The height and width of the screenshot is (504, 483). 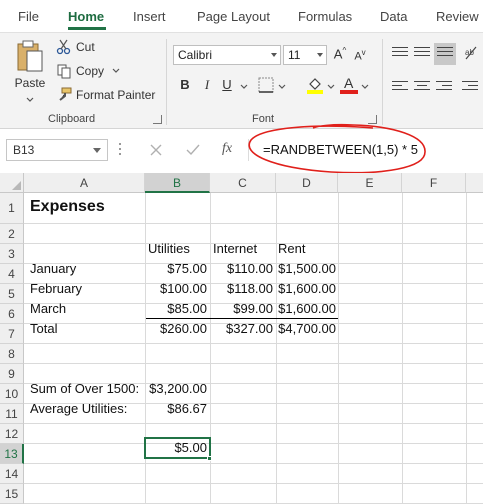 What do you see at coordinates (227, 55) in the screenshot?
I see `font-name-dropdown: Calibri` at bounding box center [227, 55].